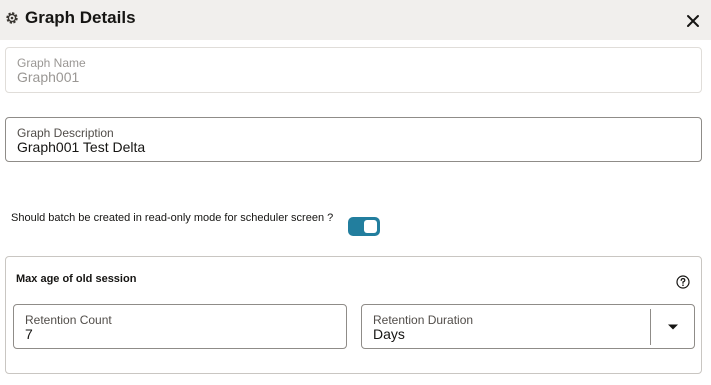 This screenshot has height=385, width=711. What do you see at coordinates (68, 320) in the screenshot?
I see `retention-count-label: Retention Count` at bounding box center [68, 320].